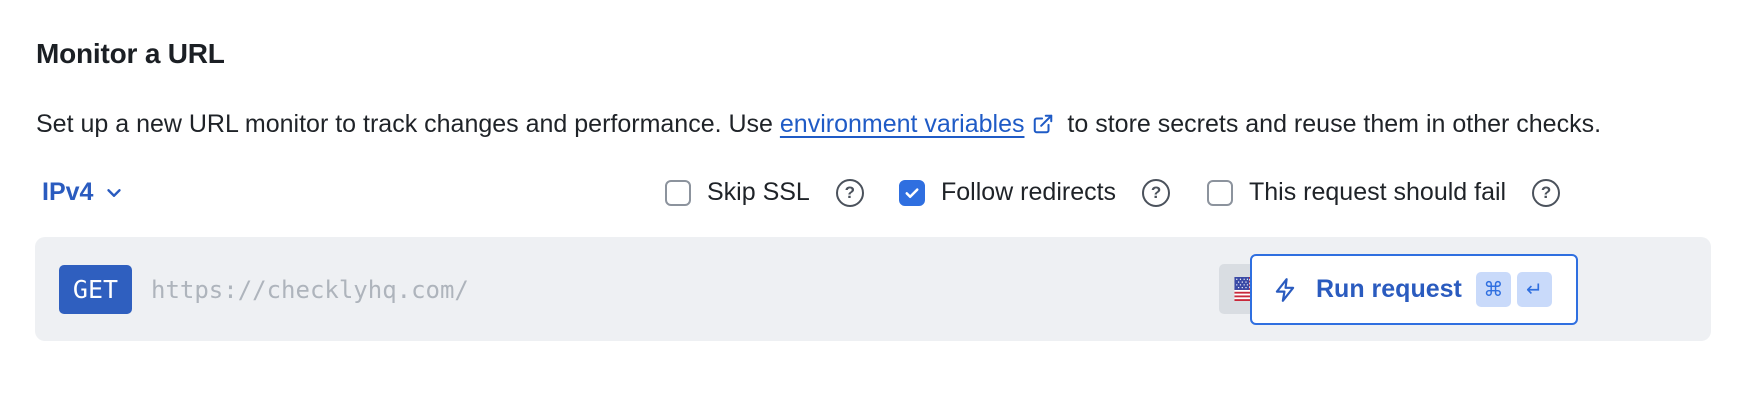  Describe the element at coordinates (902, 124) in the screenshot. I see `environment-variables-link: environment variables` at that location.